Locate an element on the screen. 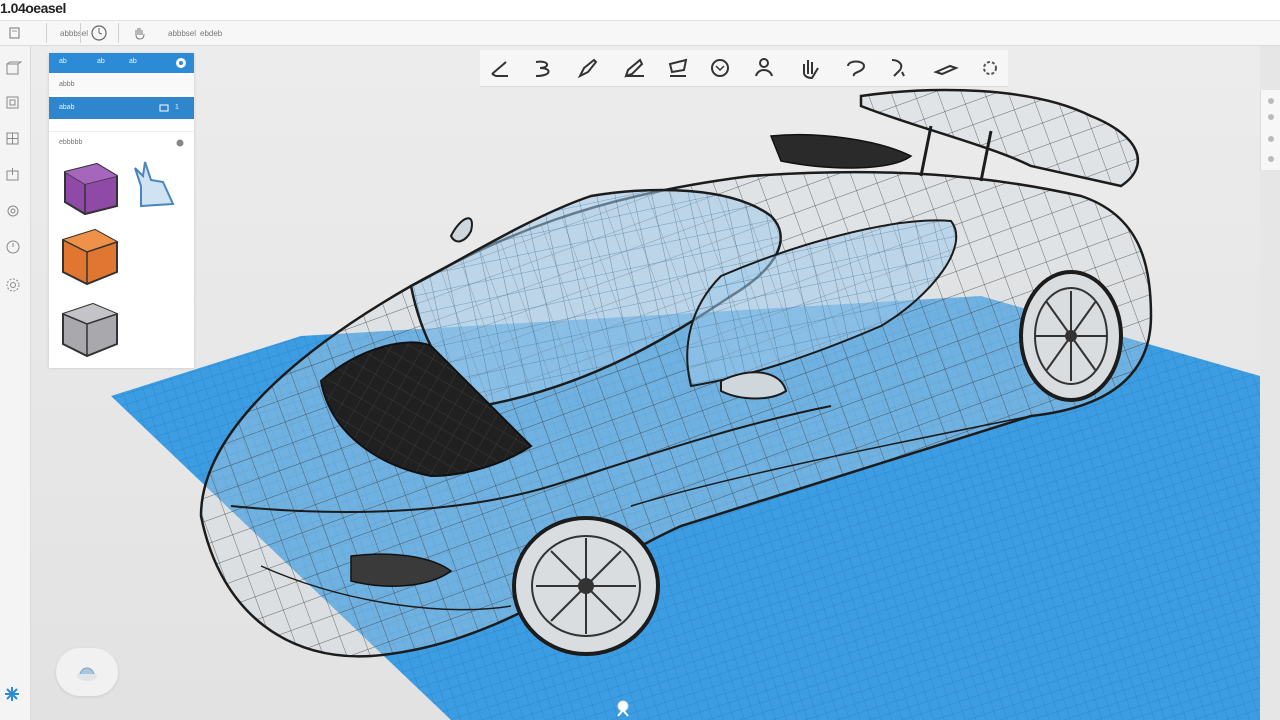 This screenshot has height=720, width=1280. view-cube-icon is located at coordinates (87, 672).